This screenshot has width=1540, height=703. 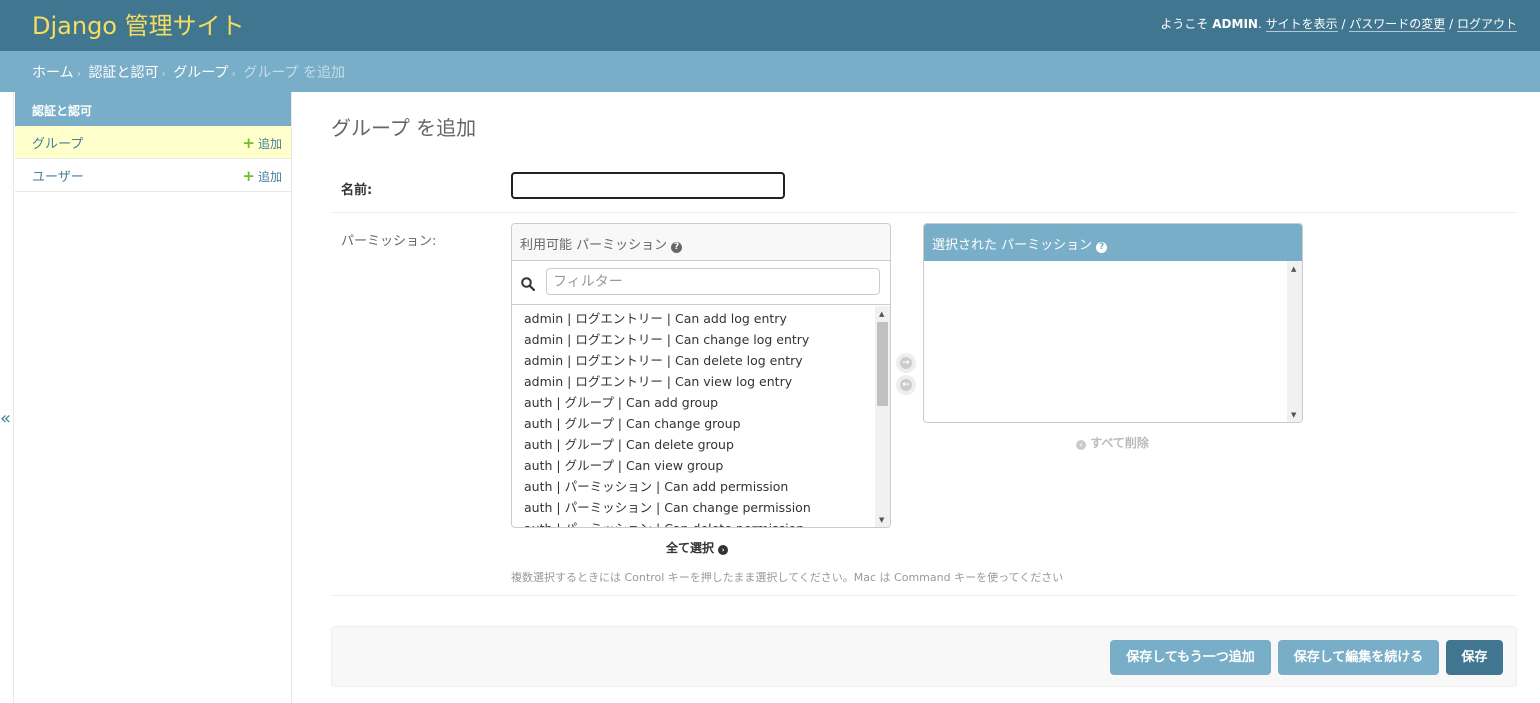 I want to click on clear-all-button: ‹ すべて削除, so click(x=1112, y=442).